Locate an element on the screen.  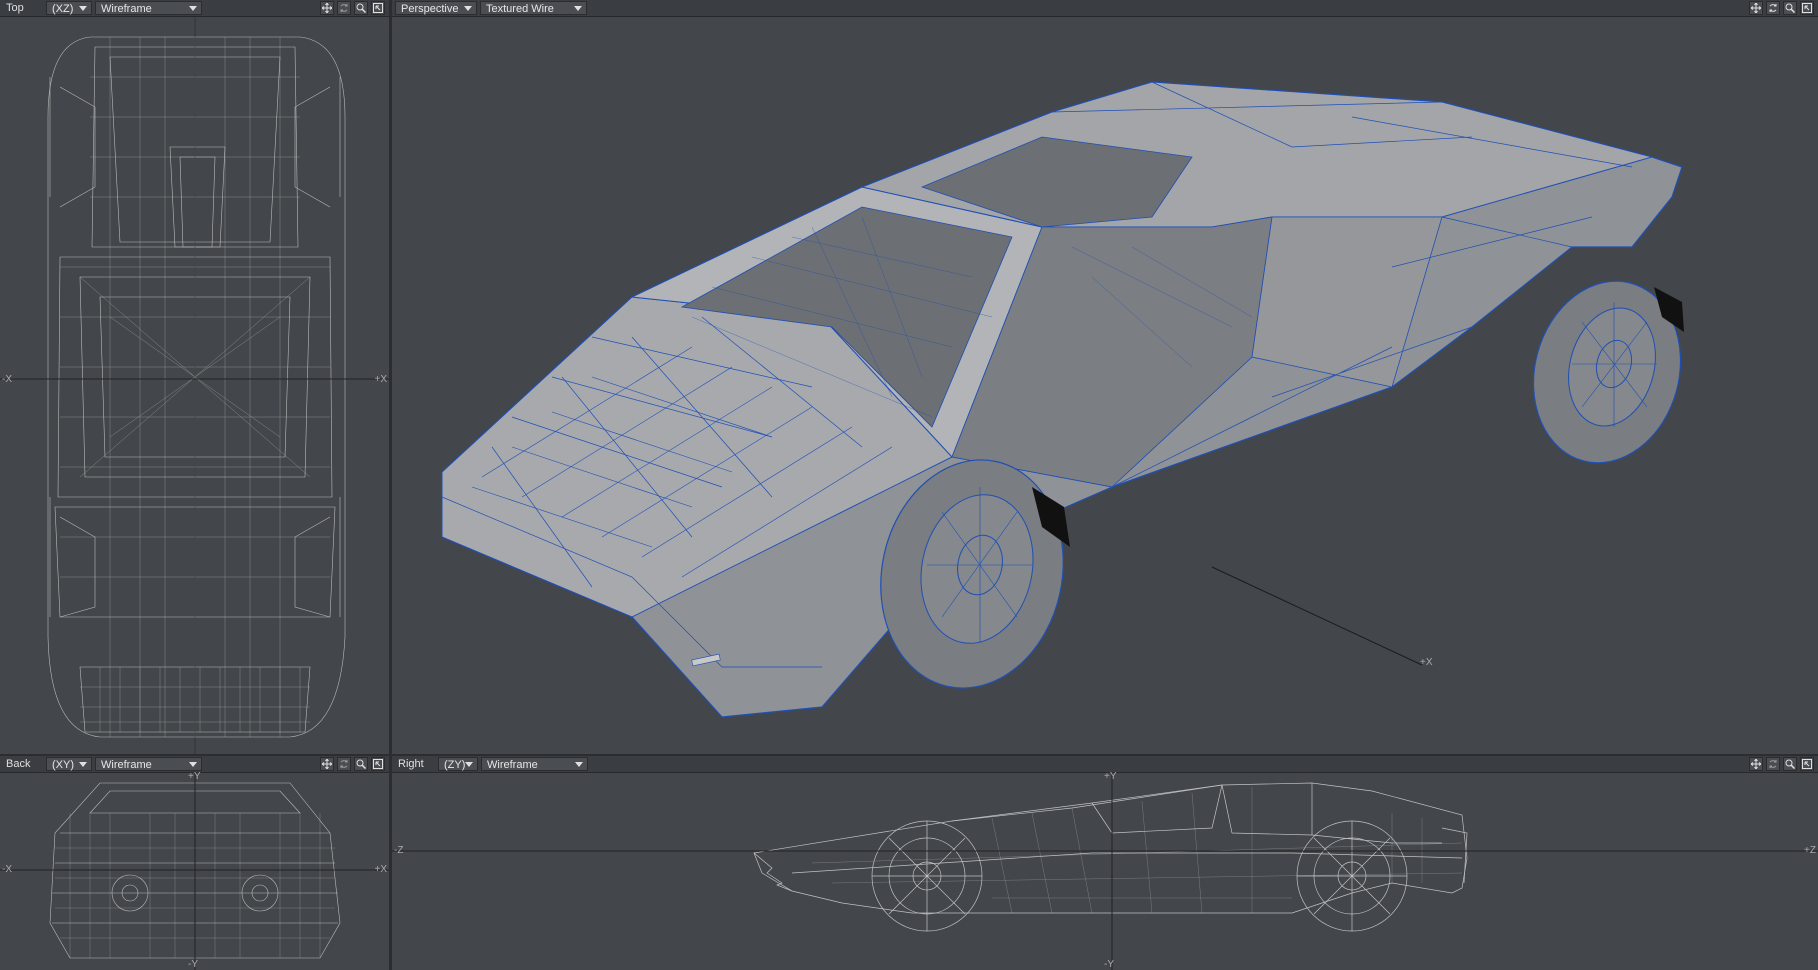
viewport-top-header: Top (XZ) Wireframe is located at coordinates (194, 8).